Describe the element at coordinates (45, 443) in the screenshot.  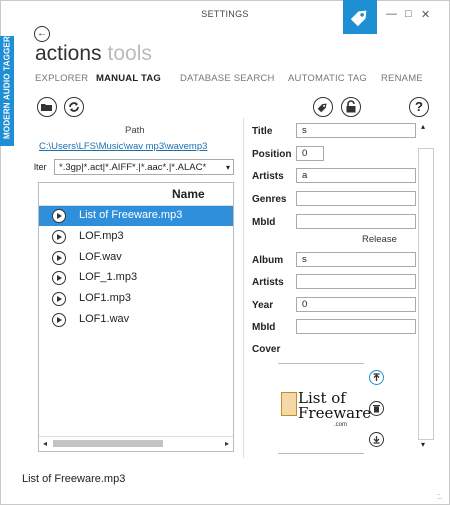
I see `scroll-left-icon: ◂` at that location.